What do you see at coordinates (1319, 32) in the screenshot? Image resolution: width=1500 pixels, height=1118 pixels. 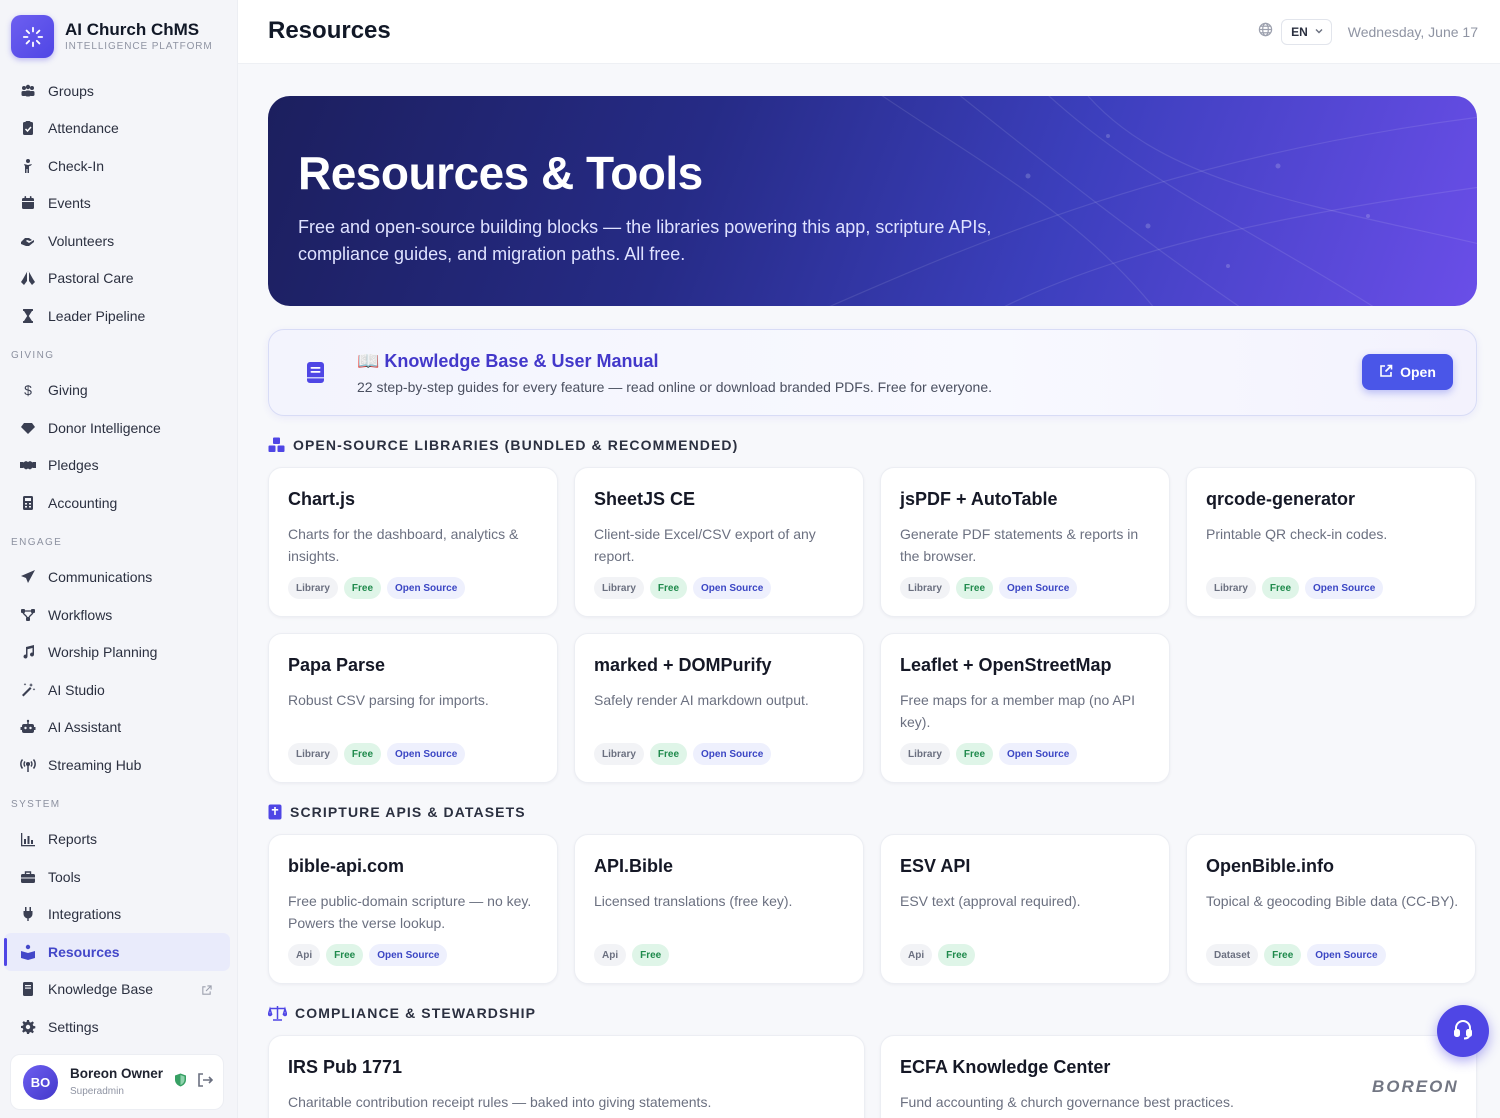 I see `chevron-down-icon` at bounding box center [1319, 32].